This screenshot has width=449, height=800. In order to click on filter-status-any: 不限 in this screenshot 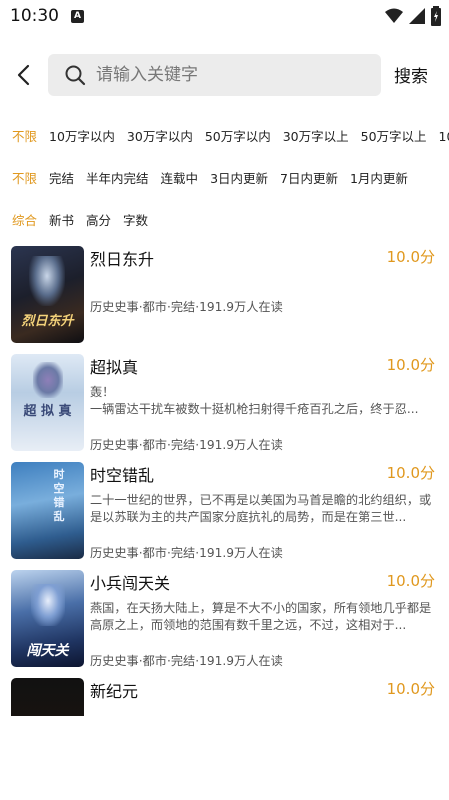, I will do `click(24, 177)`.